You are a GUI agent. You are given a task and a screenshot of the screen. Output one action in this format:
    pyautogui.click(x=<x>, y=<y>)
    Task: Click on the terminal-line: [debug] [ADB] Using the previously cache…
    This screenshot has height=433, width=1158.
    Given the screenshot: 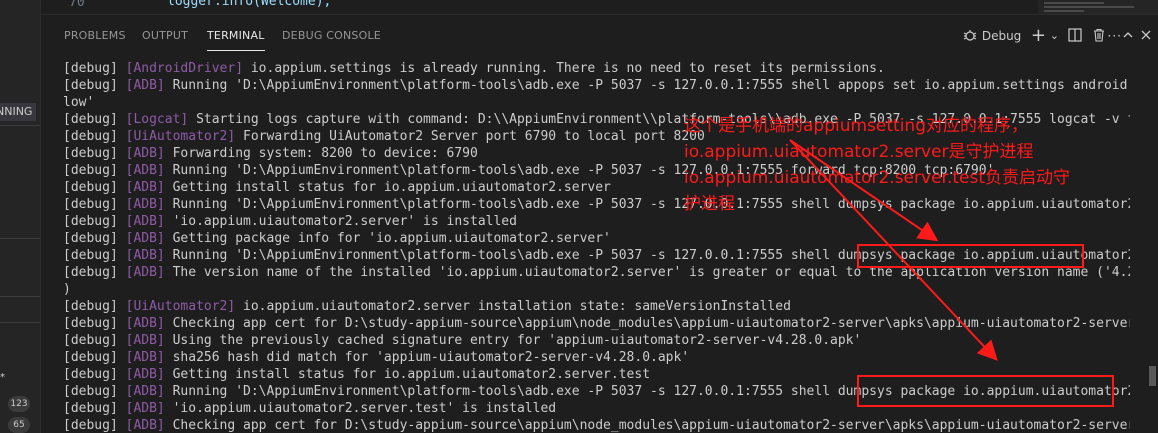 What is the action you would take?
    pyautogui.click(x=596, y=341)
    